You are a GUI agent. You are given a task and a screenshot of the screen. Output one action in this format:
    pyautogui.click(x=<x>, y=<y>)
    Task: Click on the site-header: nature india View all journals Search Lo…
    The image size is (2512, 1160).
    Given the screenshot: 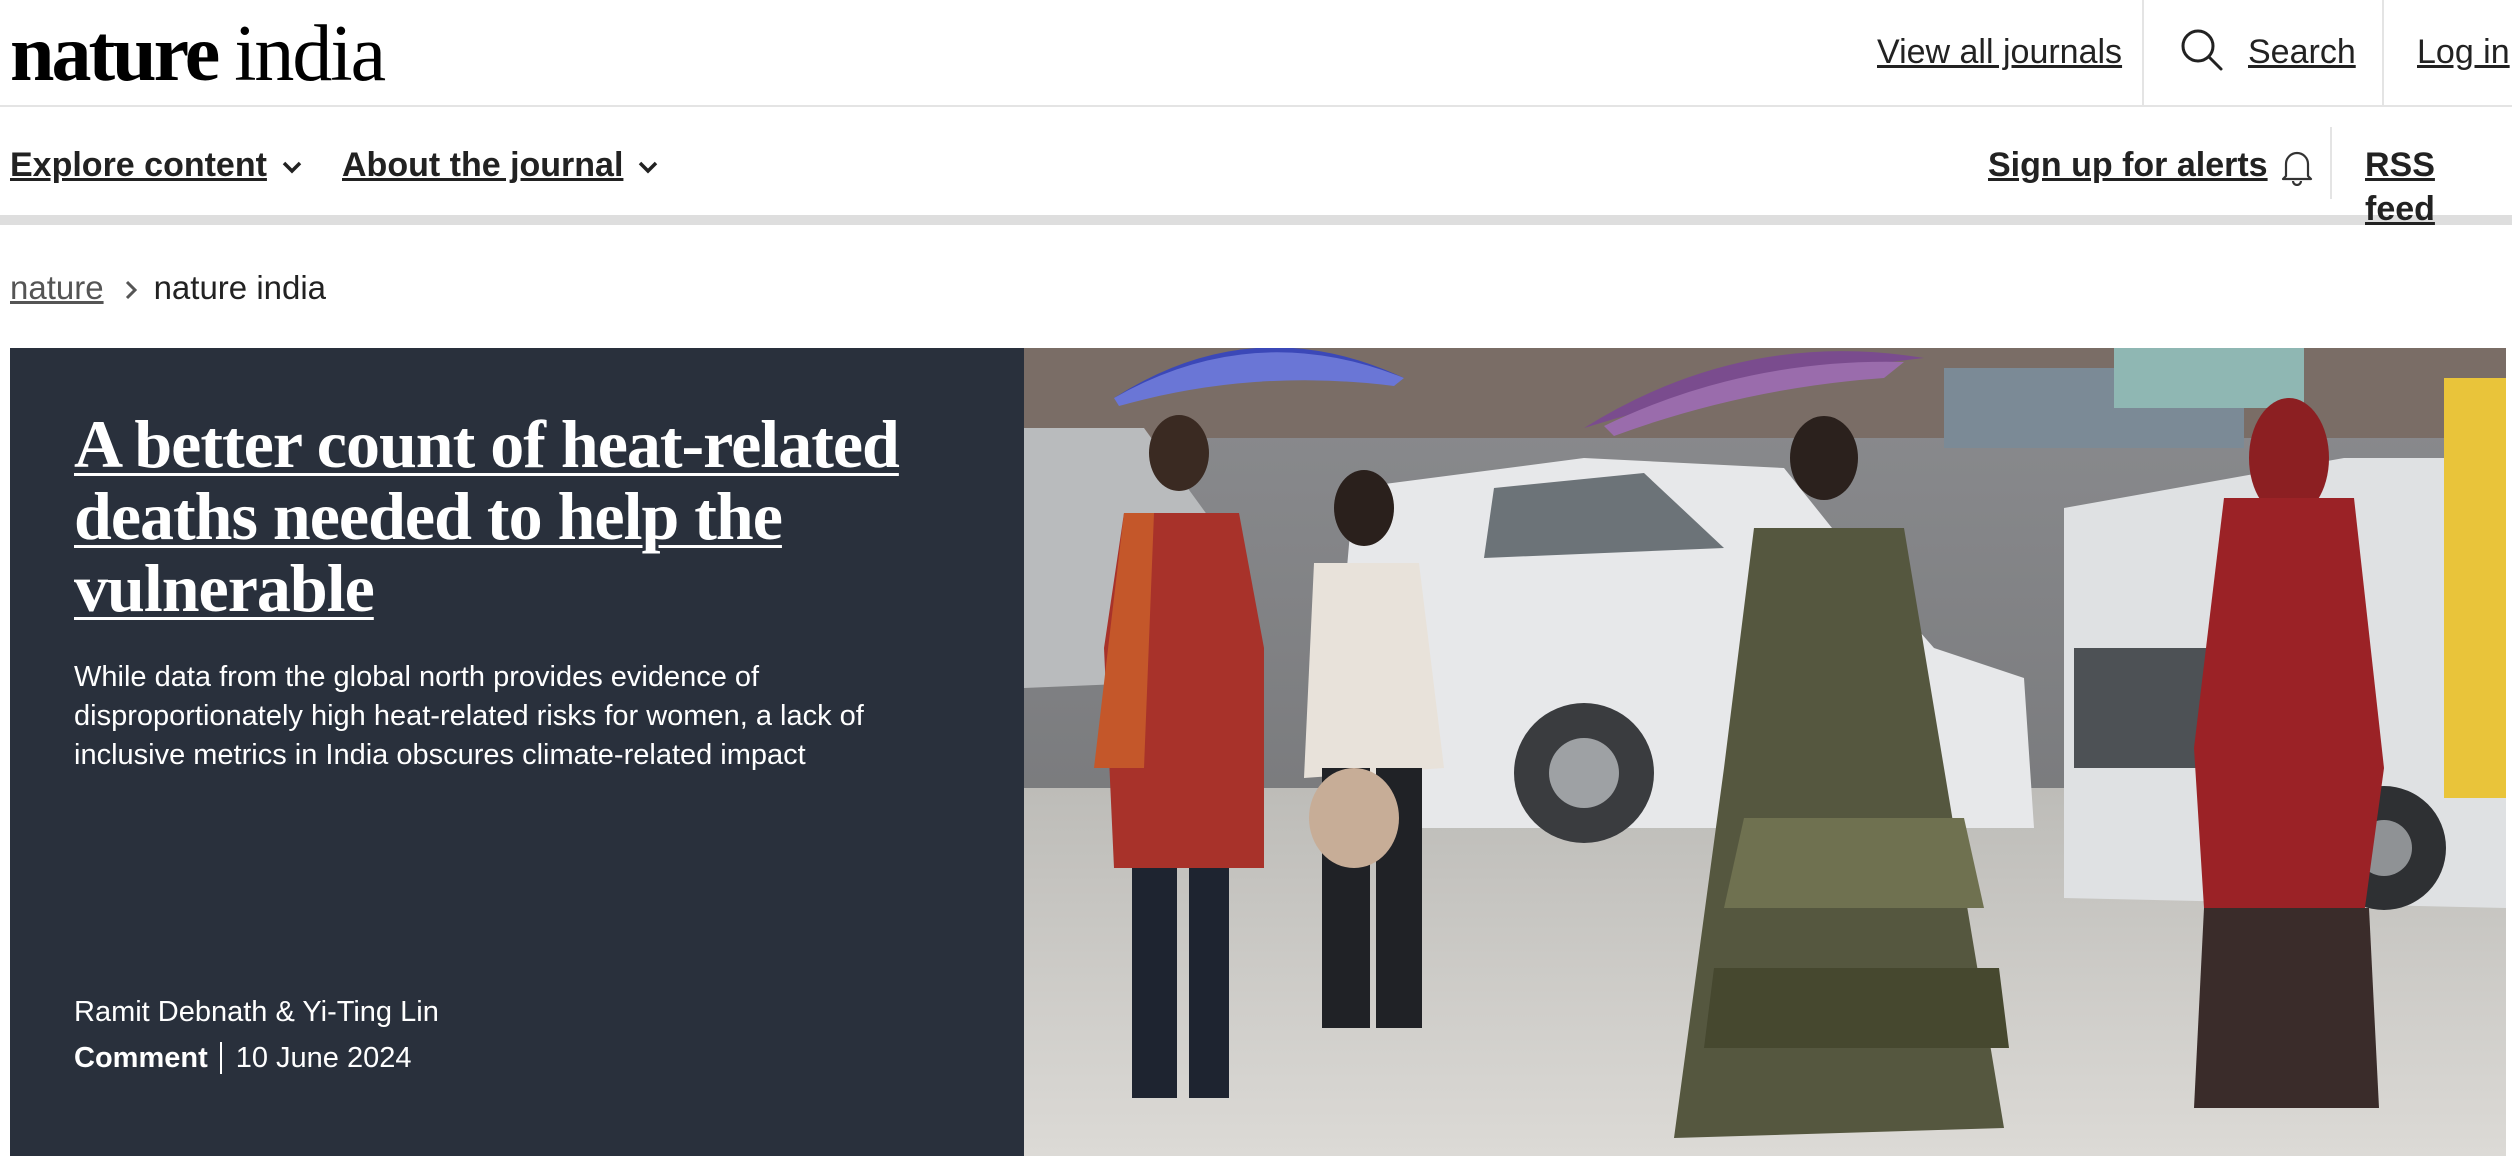 What is the action you would take?
    pyautogui.click(x=1256, y=53)
    